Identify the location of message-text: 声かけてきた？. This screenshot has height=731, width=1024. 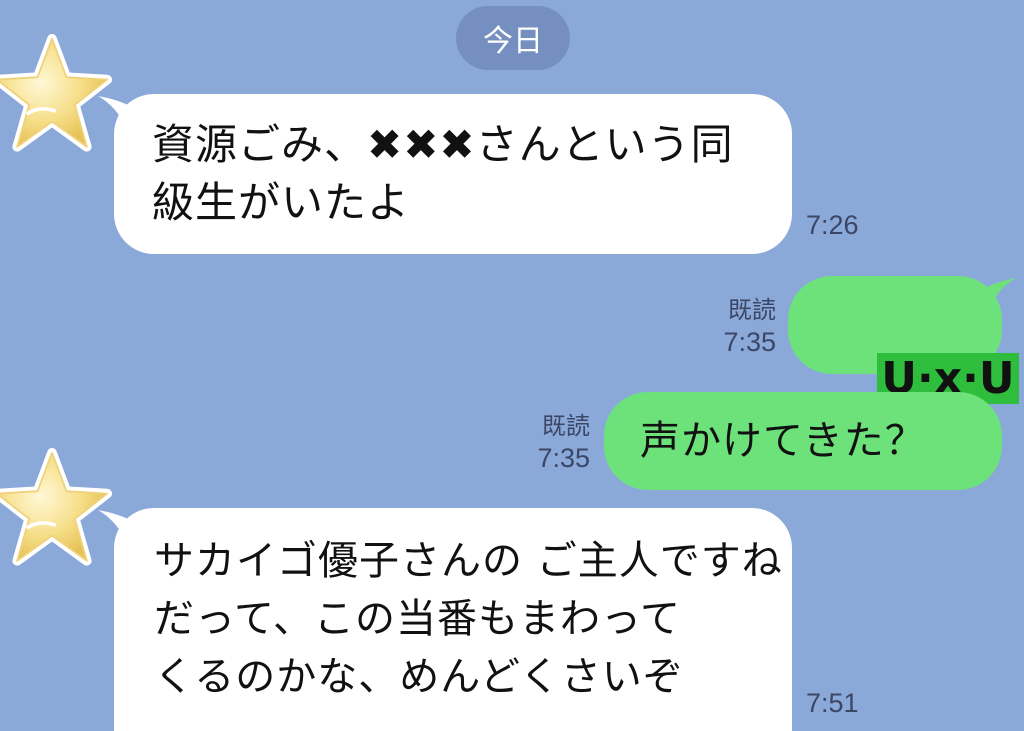
(783, 441).